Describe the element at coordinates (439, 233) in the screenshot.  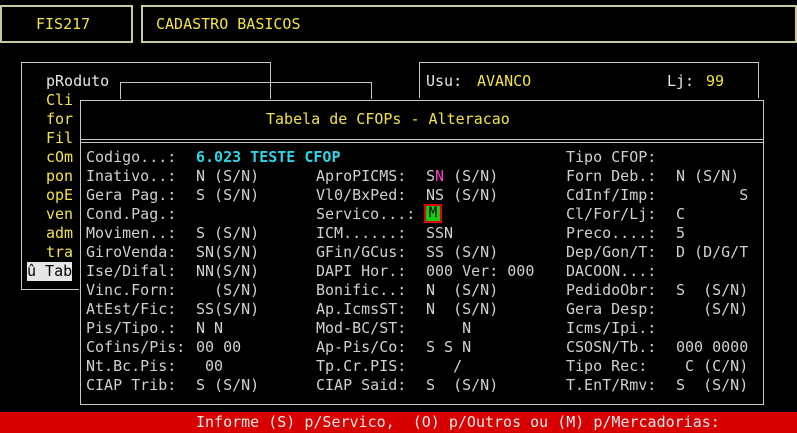
I see `field-value: SSN` at that location.